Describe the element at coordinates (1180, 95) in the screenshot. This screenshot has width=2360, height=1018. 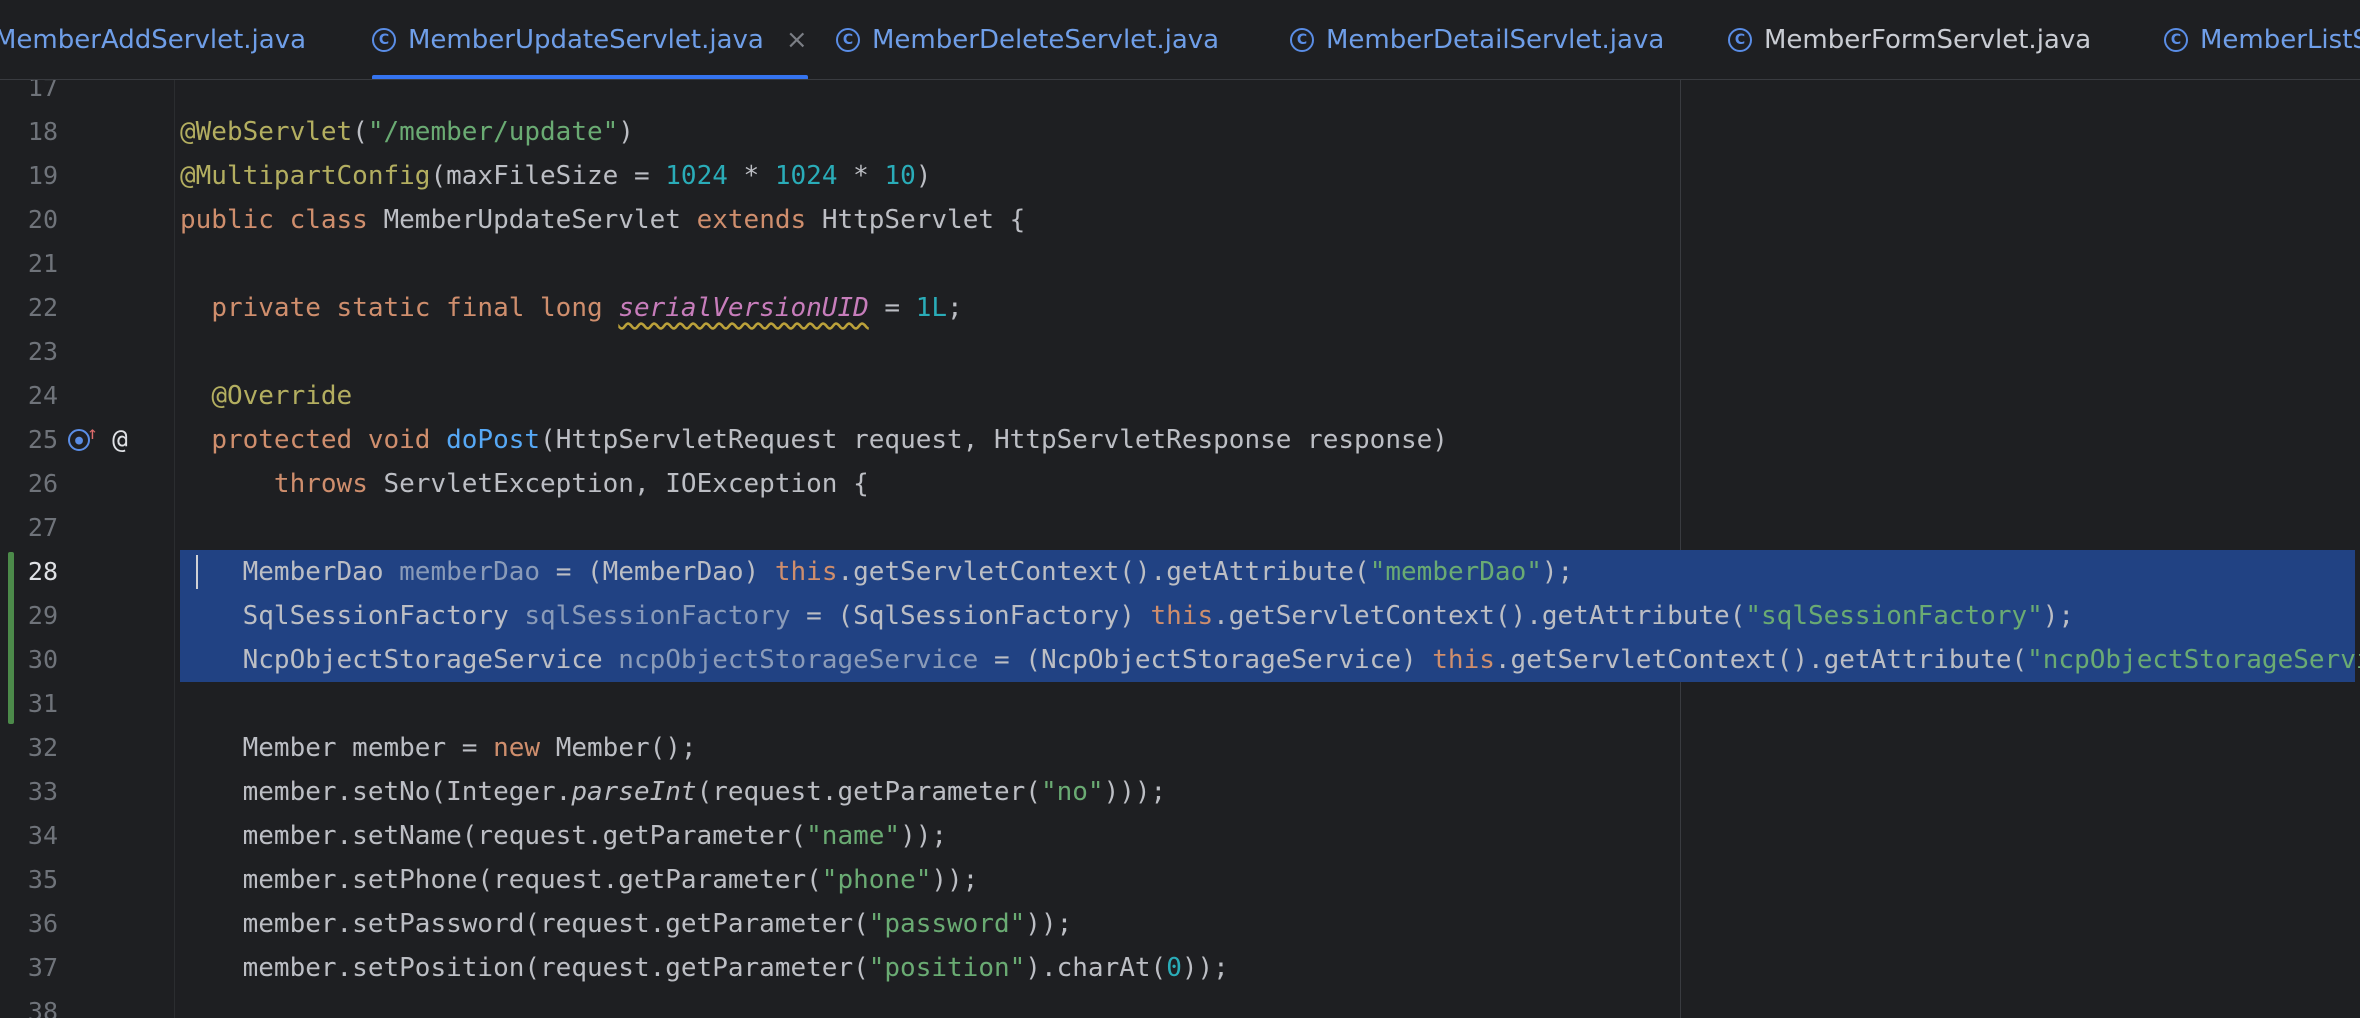
I see `code-line: 17` at that location.